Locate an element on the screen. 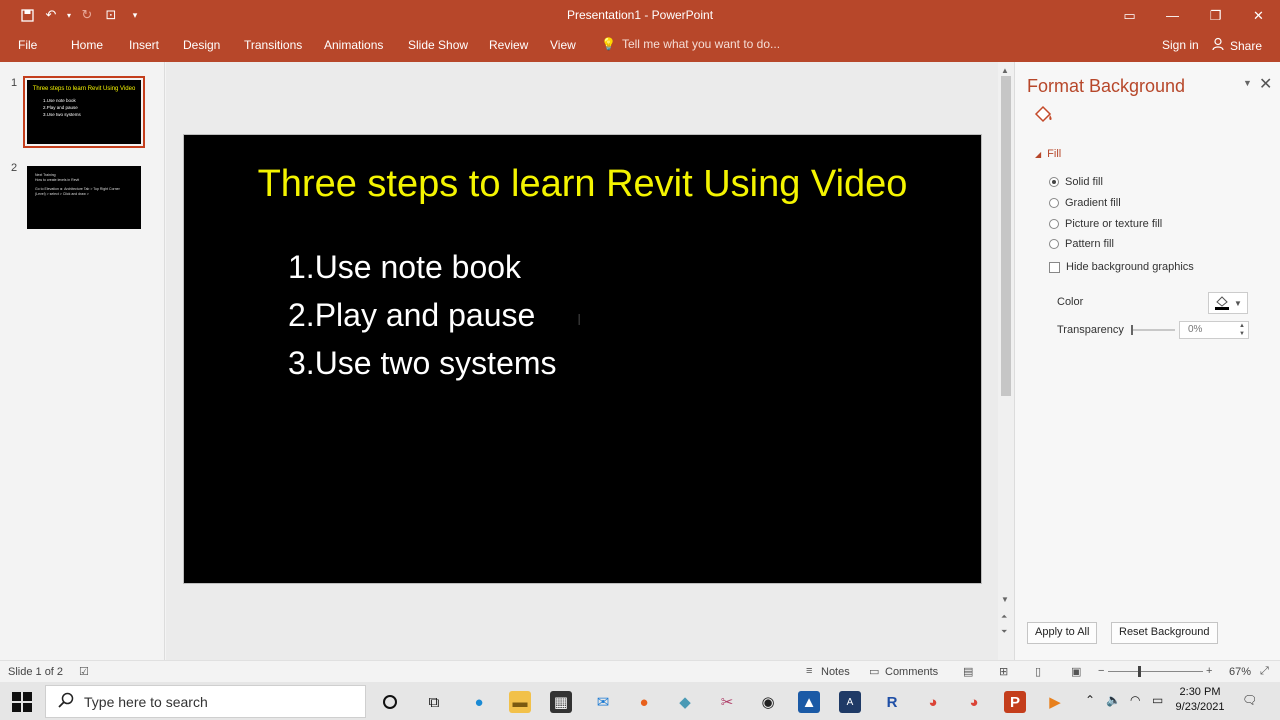  clock-time: 2:30 PM is located at coordinates (1200, 692).